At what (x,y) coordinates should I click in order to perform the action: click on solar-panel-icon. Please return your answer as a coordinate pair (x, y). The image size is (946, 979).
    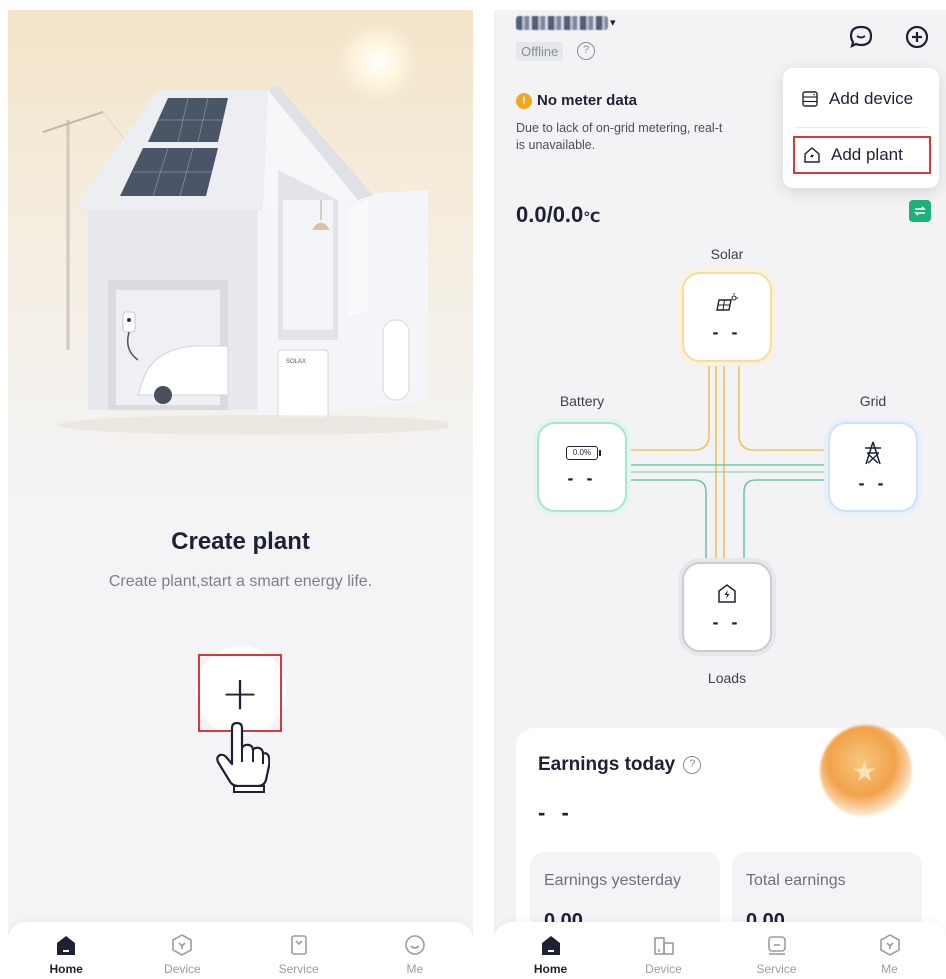
    Looking at the image, I should click on (727, 301).